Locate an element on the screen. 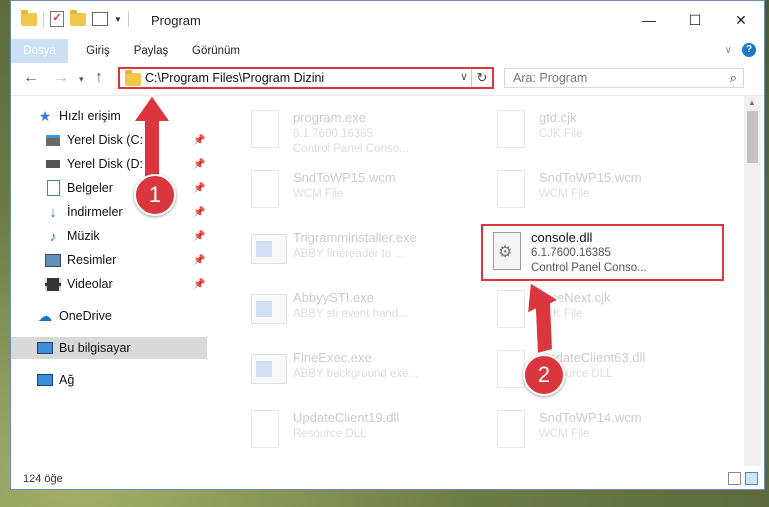  sidebar-item-music: ♪ Müzik 📌 is located at coordinates (109, 236).